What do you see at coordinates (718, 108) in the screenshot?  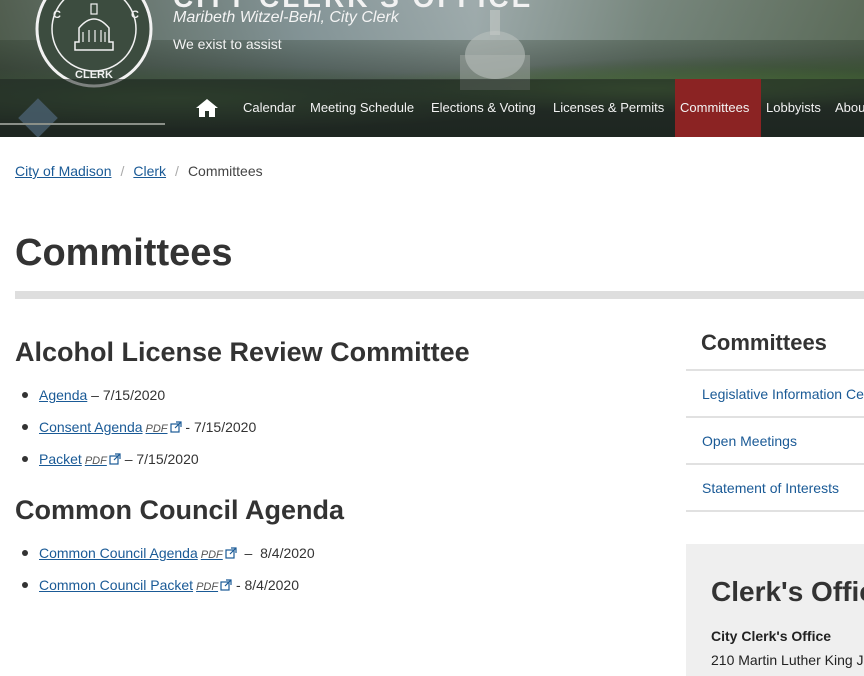 I see `nav-item-committees: Committees` at bounding box center [718, 108].